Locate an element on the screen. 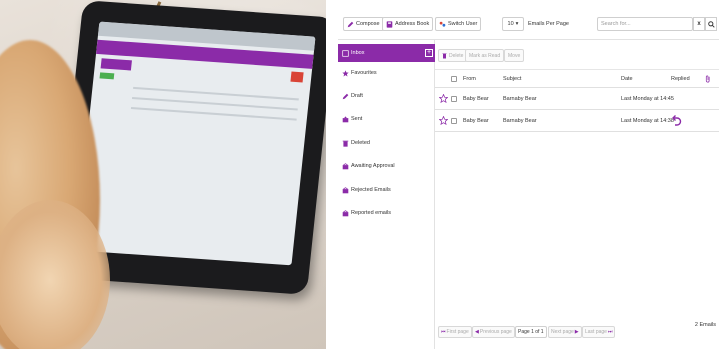 The width and height of the screenshot is (719, 349). reply-icon is located at coordinates (677, 120).